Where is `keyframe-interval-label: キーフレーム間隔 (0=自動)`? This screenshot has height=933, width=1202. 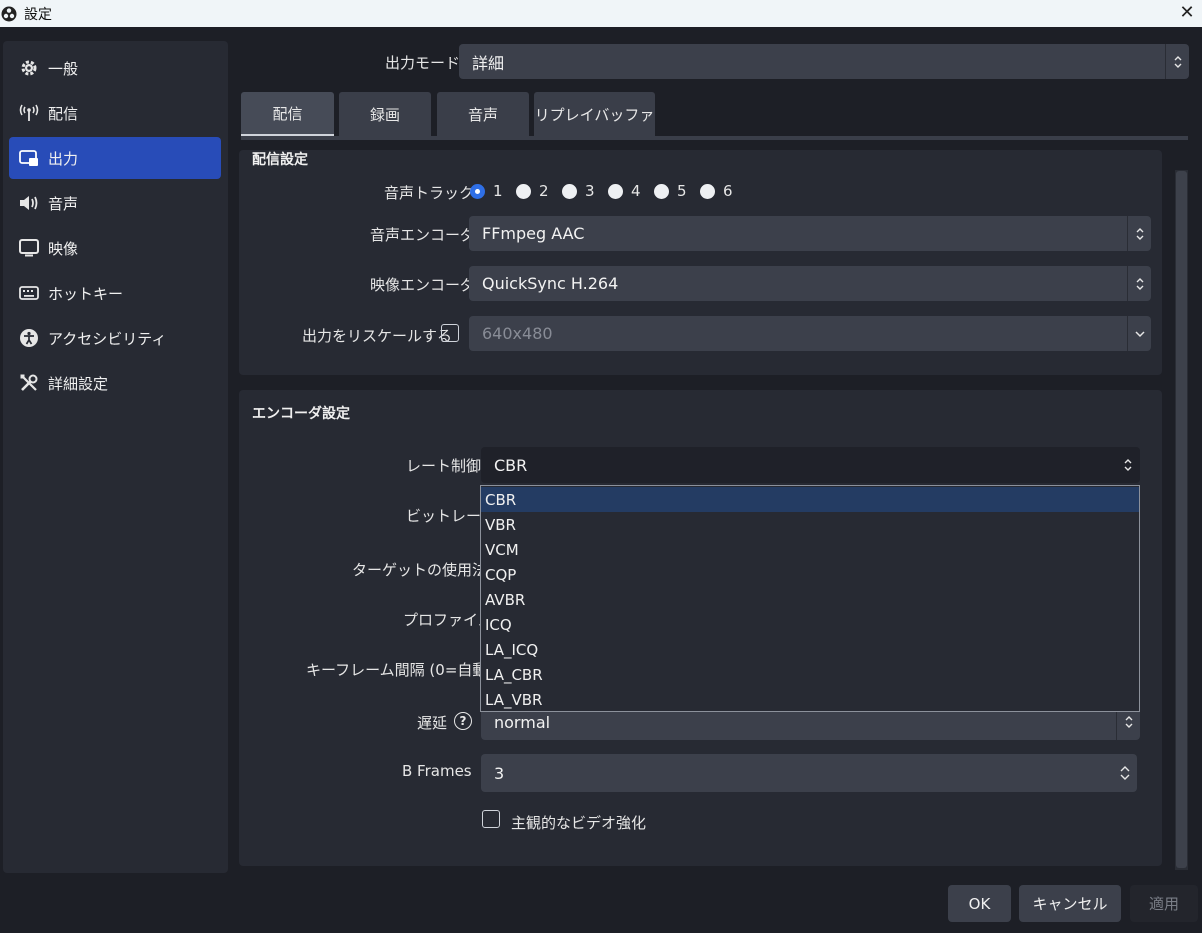
keyframe-interval-label: キーフレーム間隔 (0=自動) is located at coordinates (400, 670).